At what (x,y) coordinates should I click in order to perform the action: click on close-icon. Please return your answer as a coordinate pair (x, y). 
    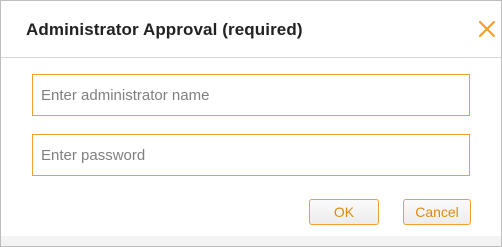
    Looking at the image, I should click on (487, 29).